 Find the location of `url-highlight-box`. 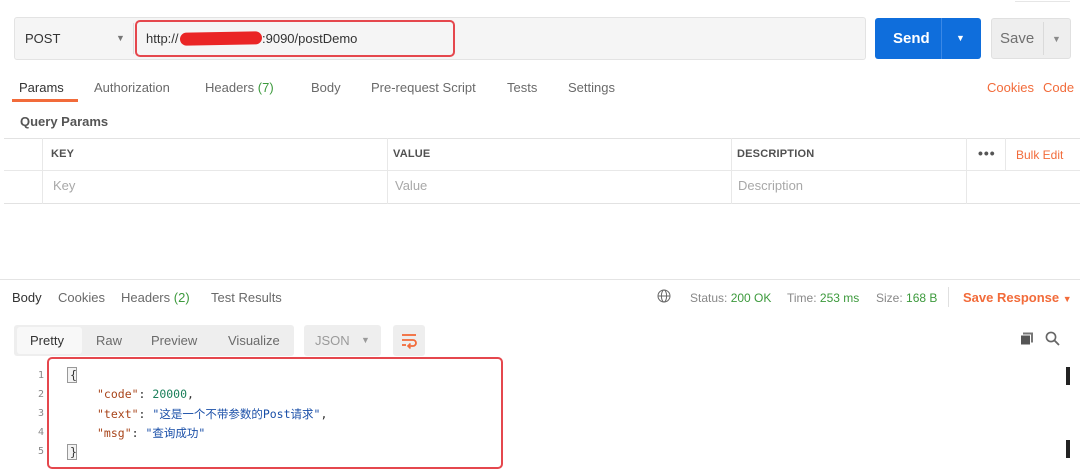

url-highlight-box is located at coordinates (295, 38).